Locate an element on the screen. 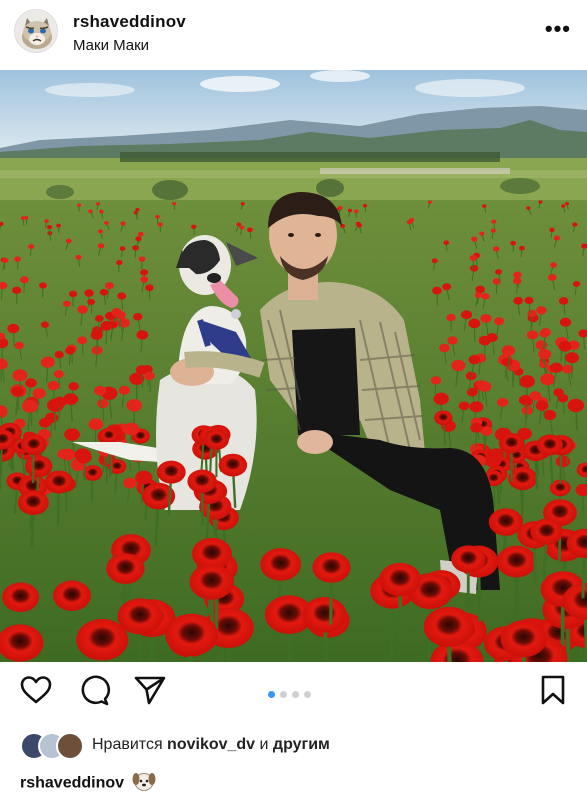 This screenshot has height=799, width=587. liker-username: novikov_dv is located at coordinates (211, 744).